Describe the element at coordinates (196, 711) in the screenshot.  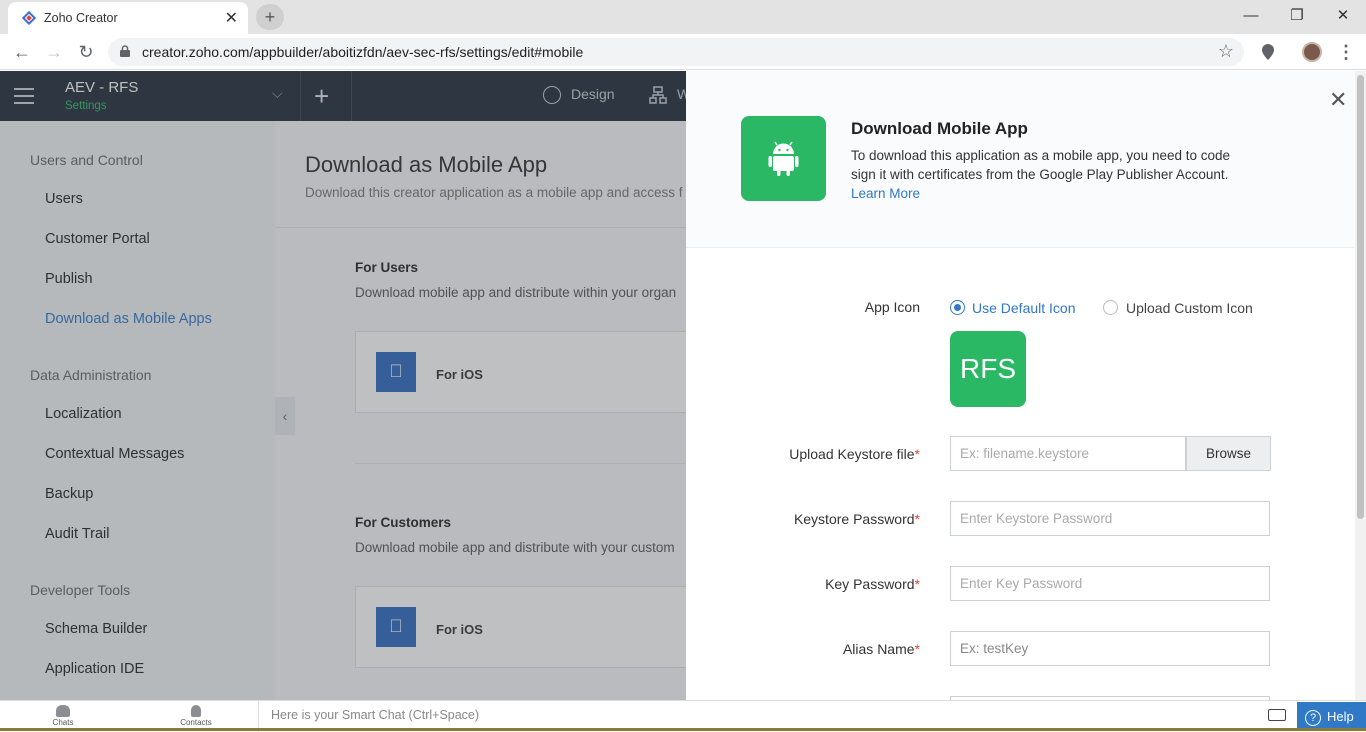
I see `contacts-icon` at that location.